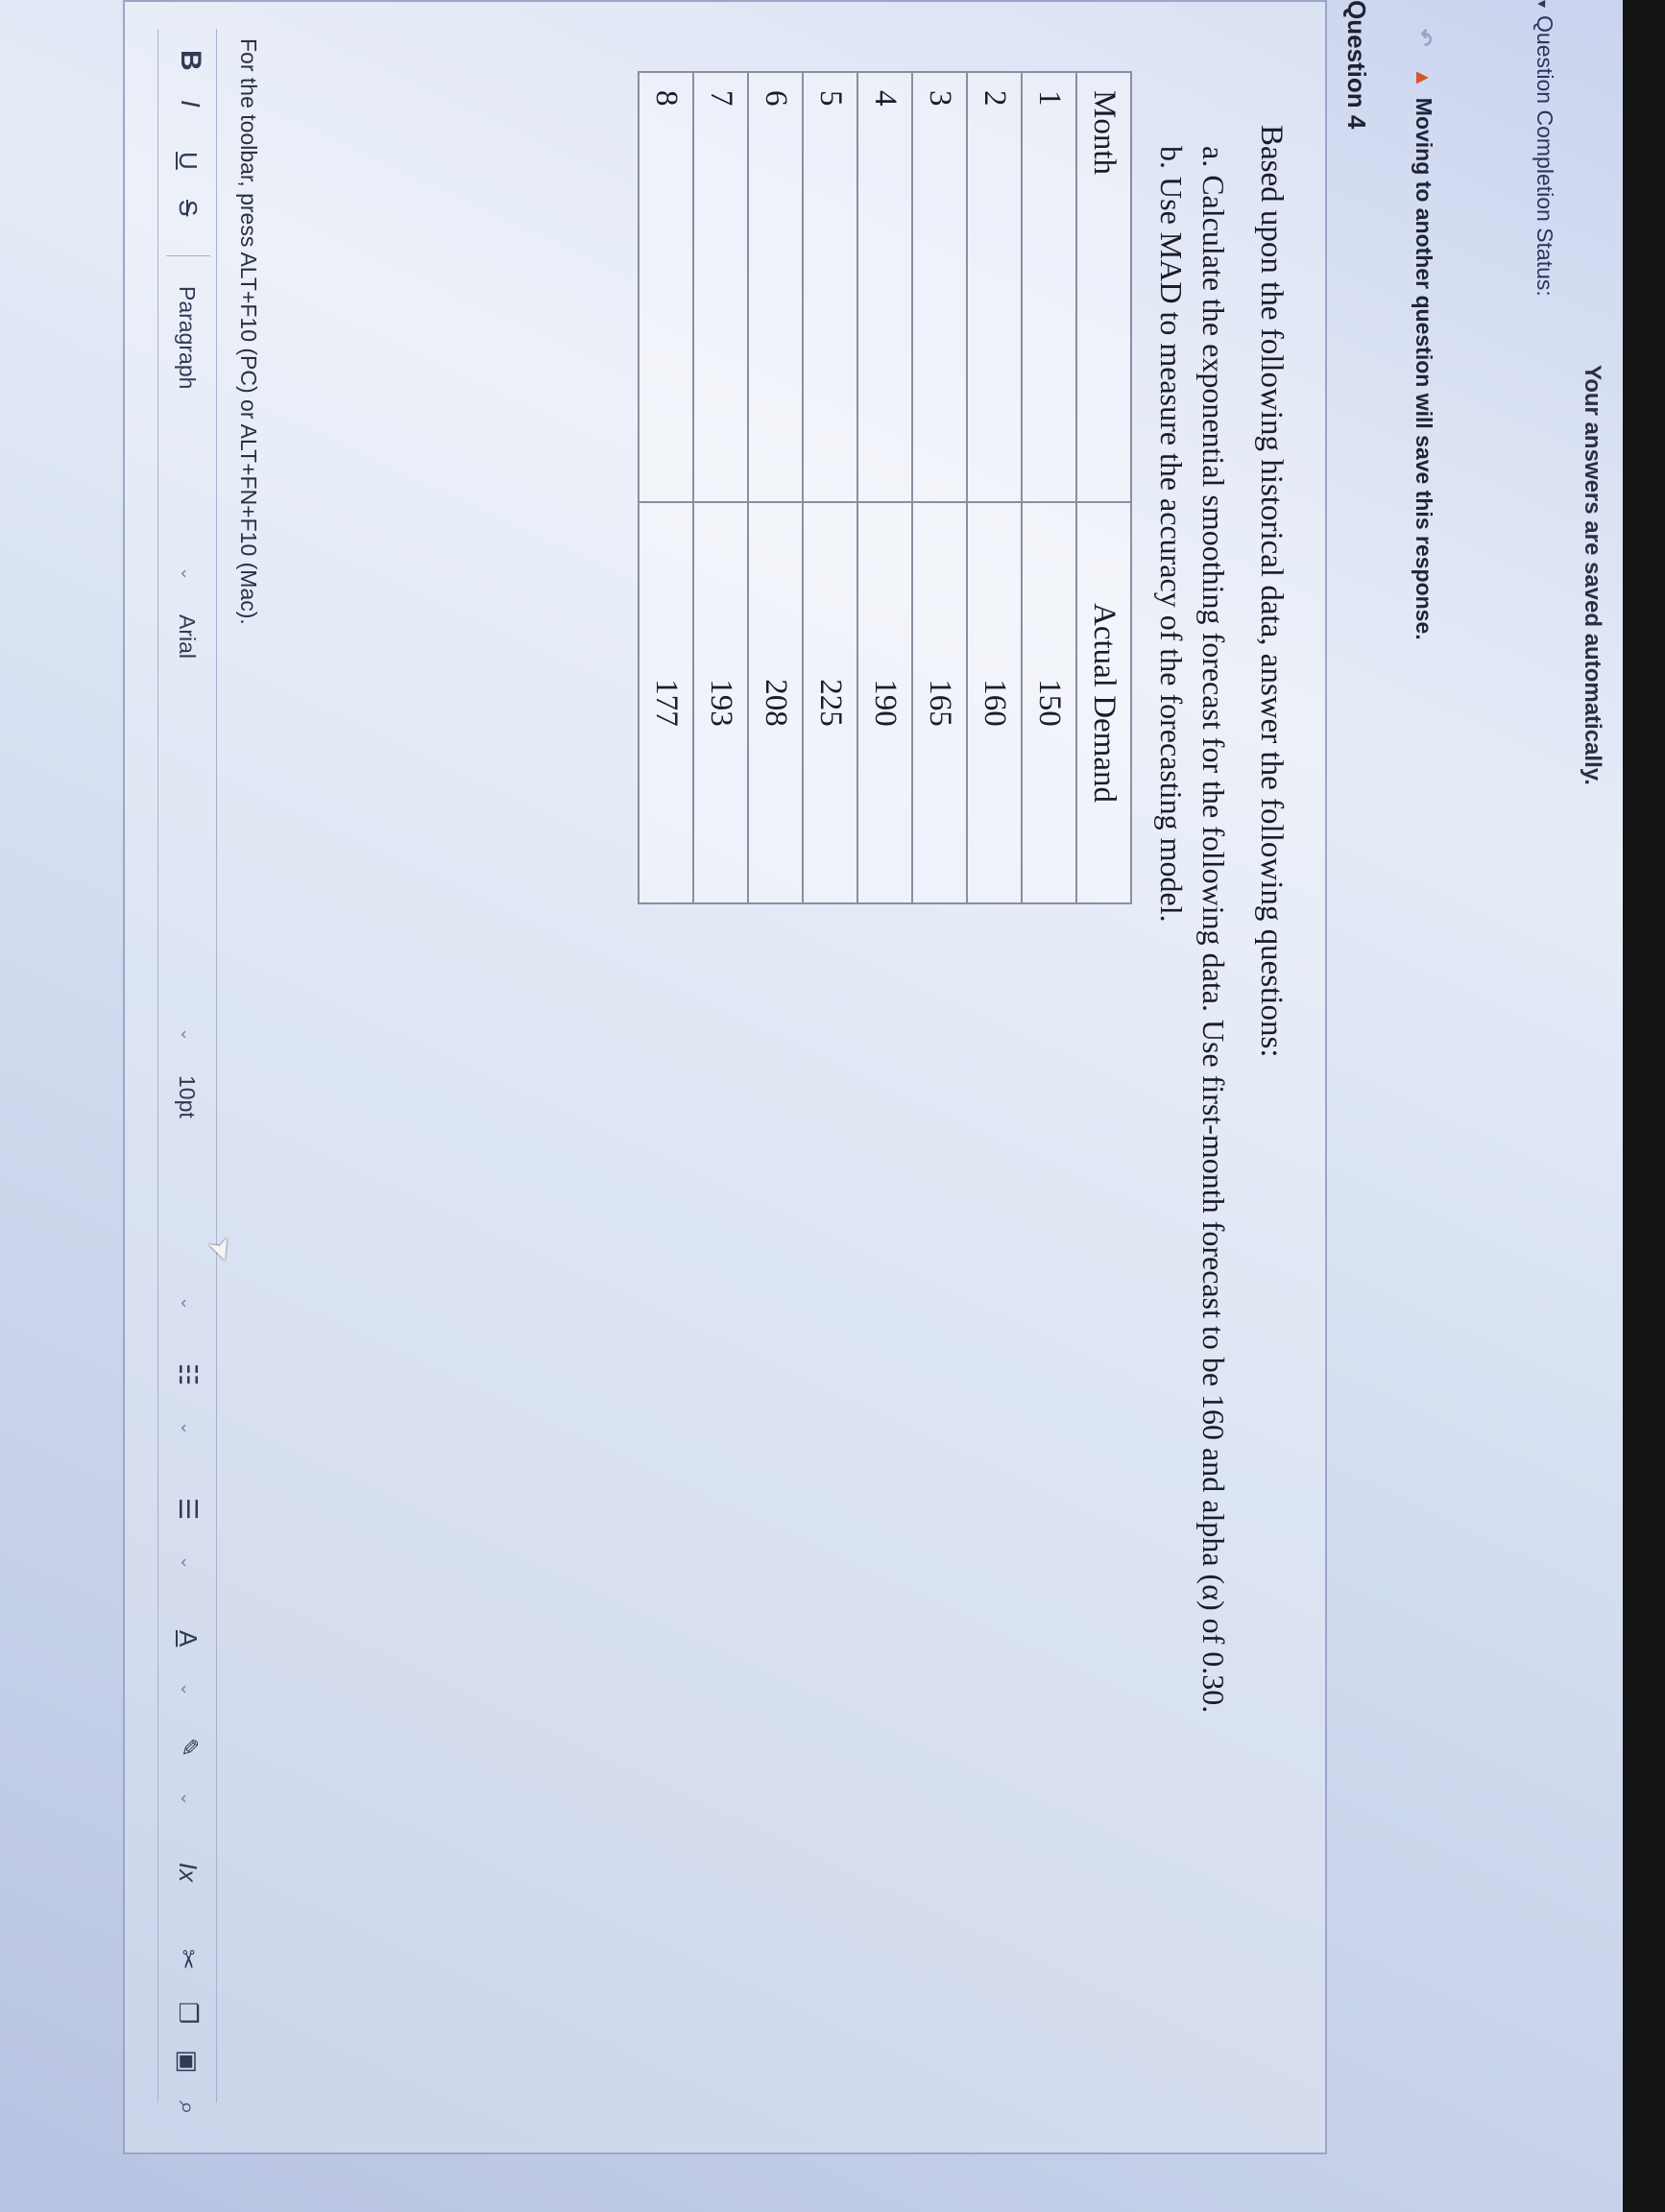  I want to click on monitor-bezel, so click(1644, 1106).